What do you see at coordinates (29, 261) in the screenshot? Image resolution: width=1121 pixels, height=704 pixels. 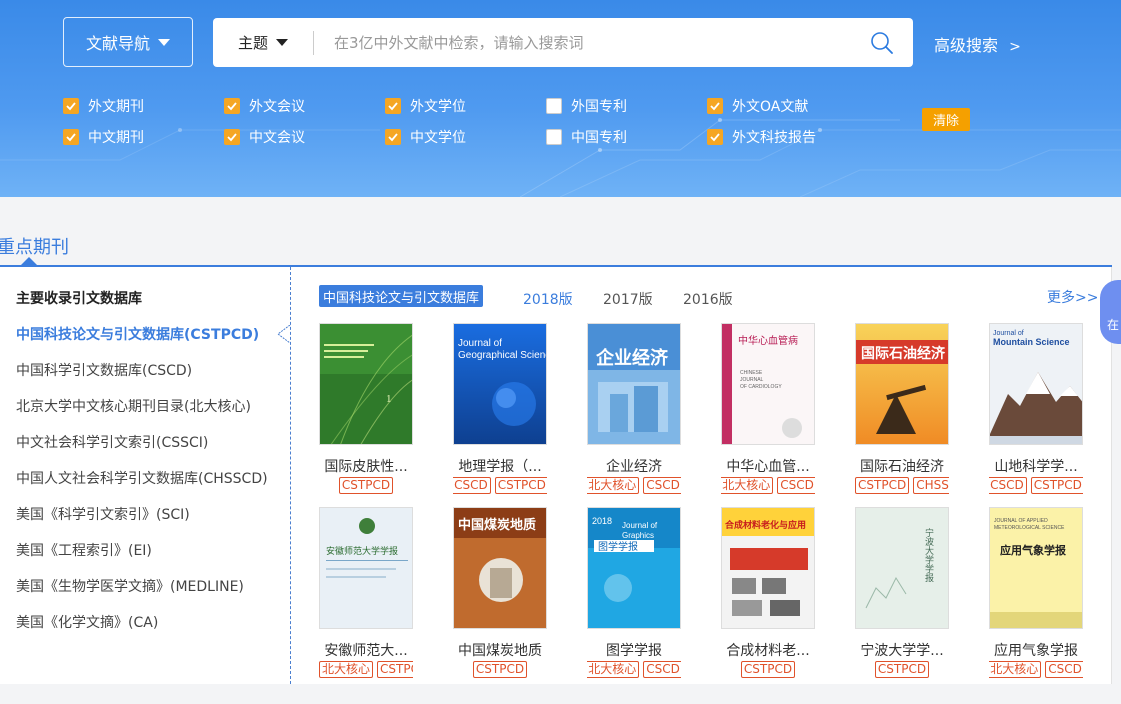 I see `active-tab-indicator` at bounding box center [29, 261].